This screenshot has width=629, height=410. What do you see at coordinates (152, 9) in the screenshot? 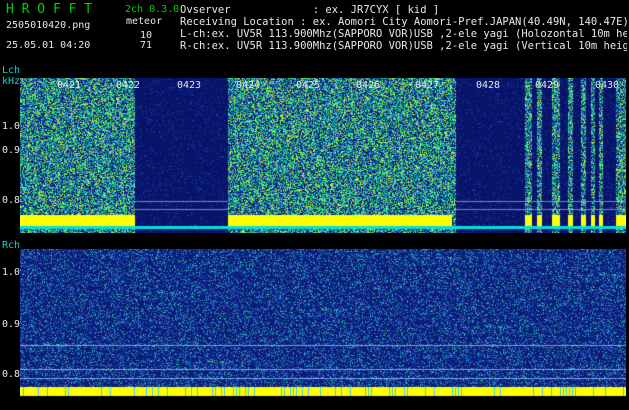
I see `mode-label: 2ch 0.3.0` at bounding box center [152, 9].